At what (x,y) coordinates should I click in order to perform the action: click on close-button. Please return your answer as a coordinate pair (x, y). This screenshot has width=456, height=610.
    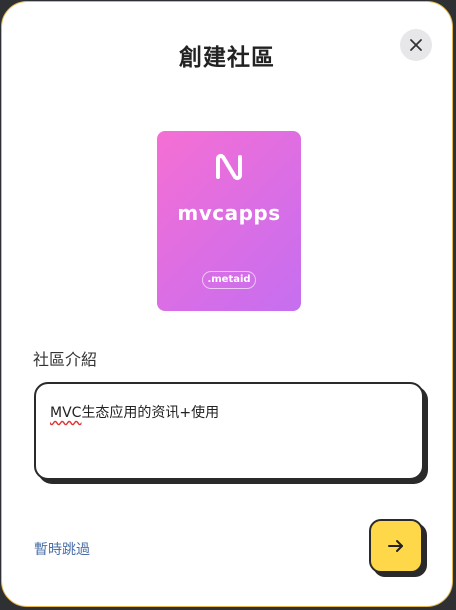
    Looking at the image, I should click on (416, 45).